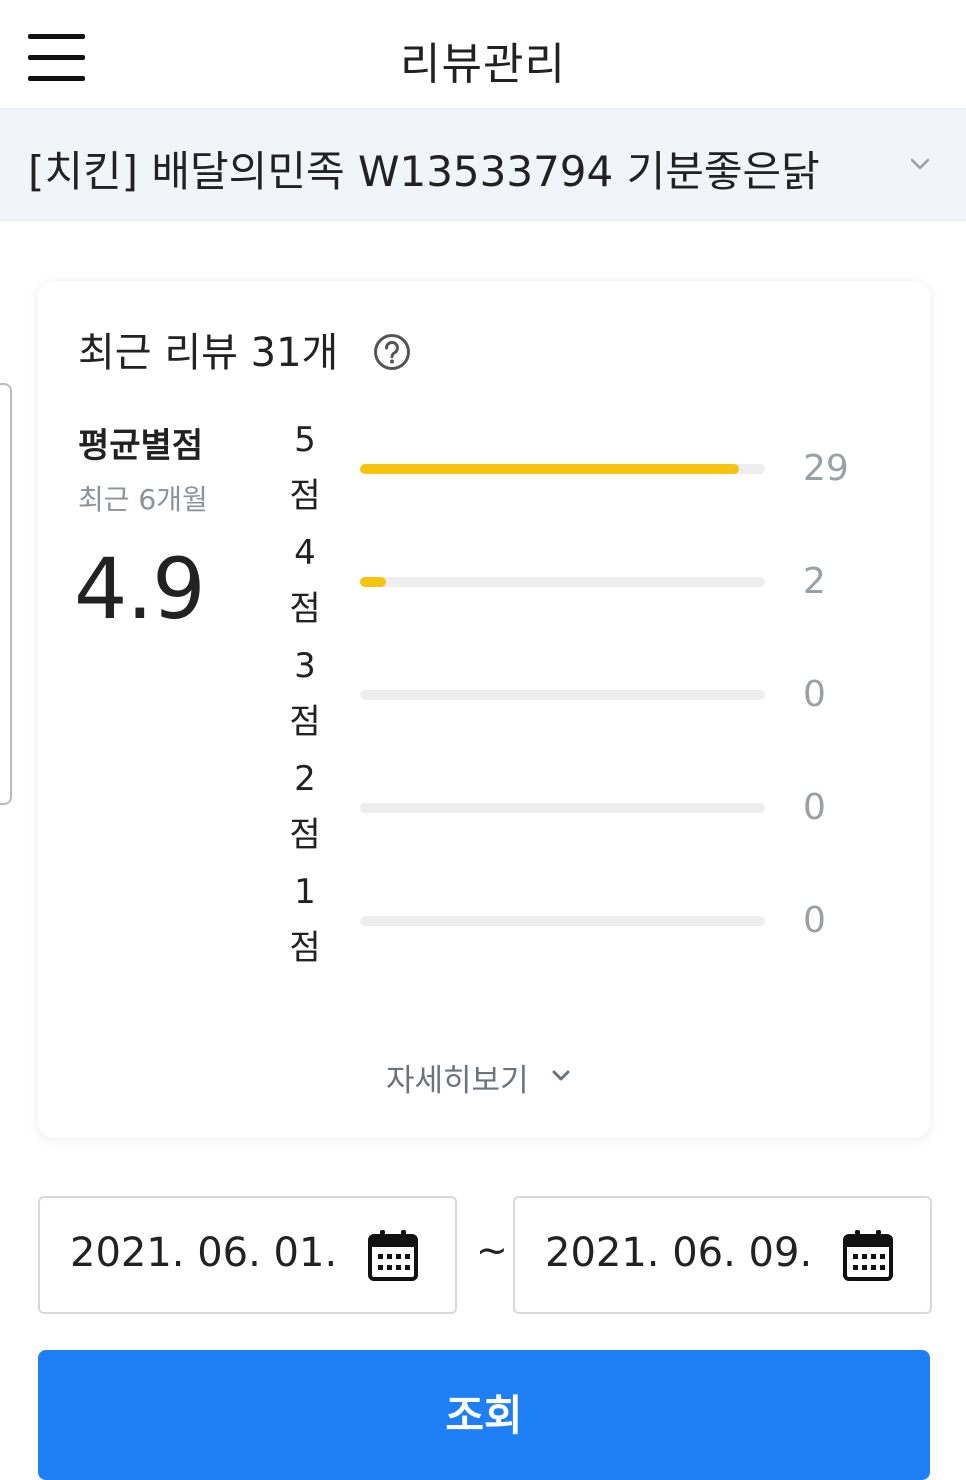  What do you see at coordinates (814, 807) in the screenshot?
I see `rating-row-2-count: 0` at bounding box center [814, 807].